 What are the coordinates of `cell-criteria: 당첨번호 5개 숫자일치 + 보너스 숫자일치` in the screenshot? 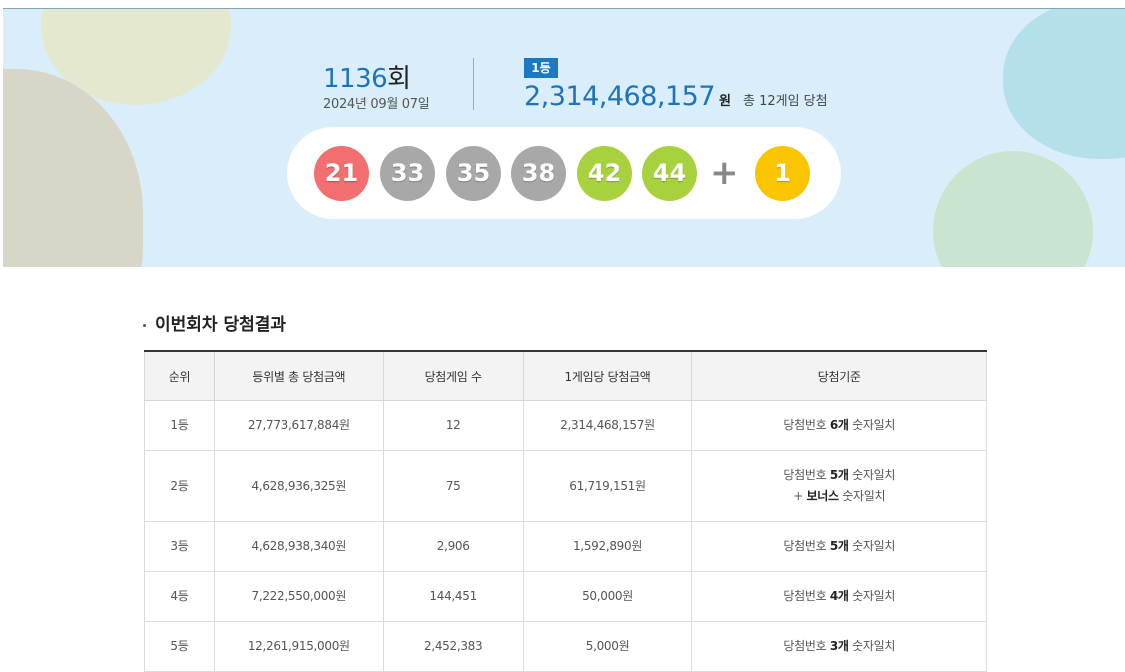 It's located at (839, 486).